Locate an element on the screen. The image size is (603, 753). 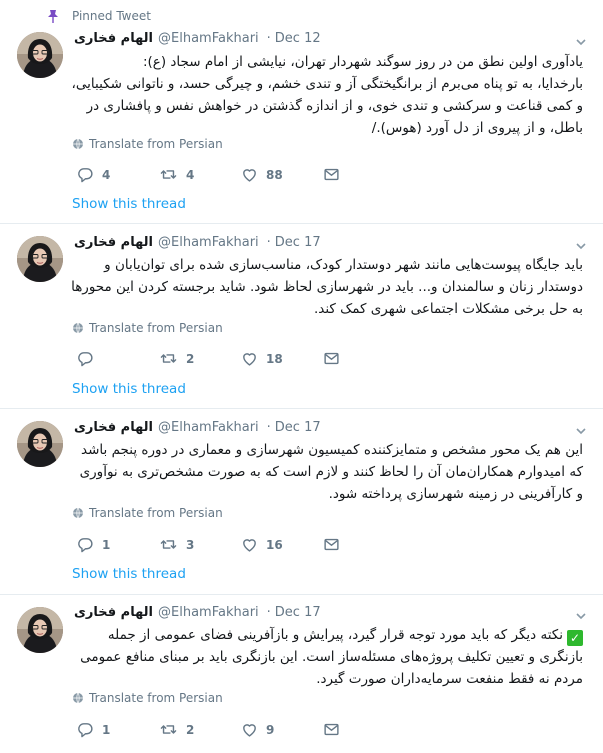
tweet-date: Dec 12 is located at coordinates (298, 38).